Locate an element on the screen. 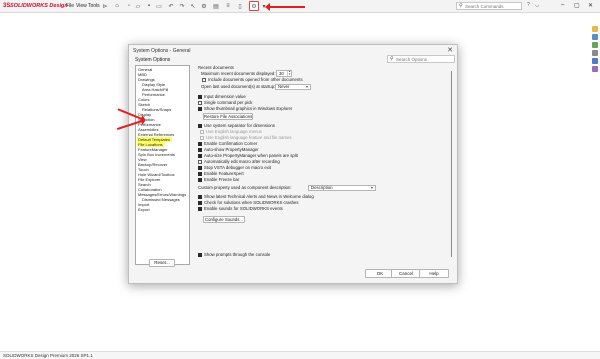  stop-vsta-checkbox is located at coordinates (200, 168).